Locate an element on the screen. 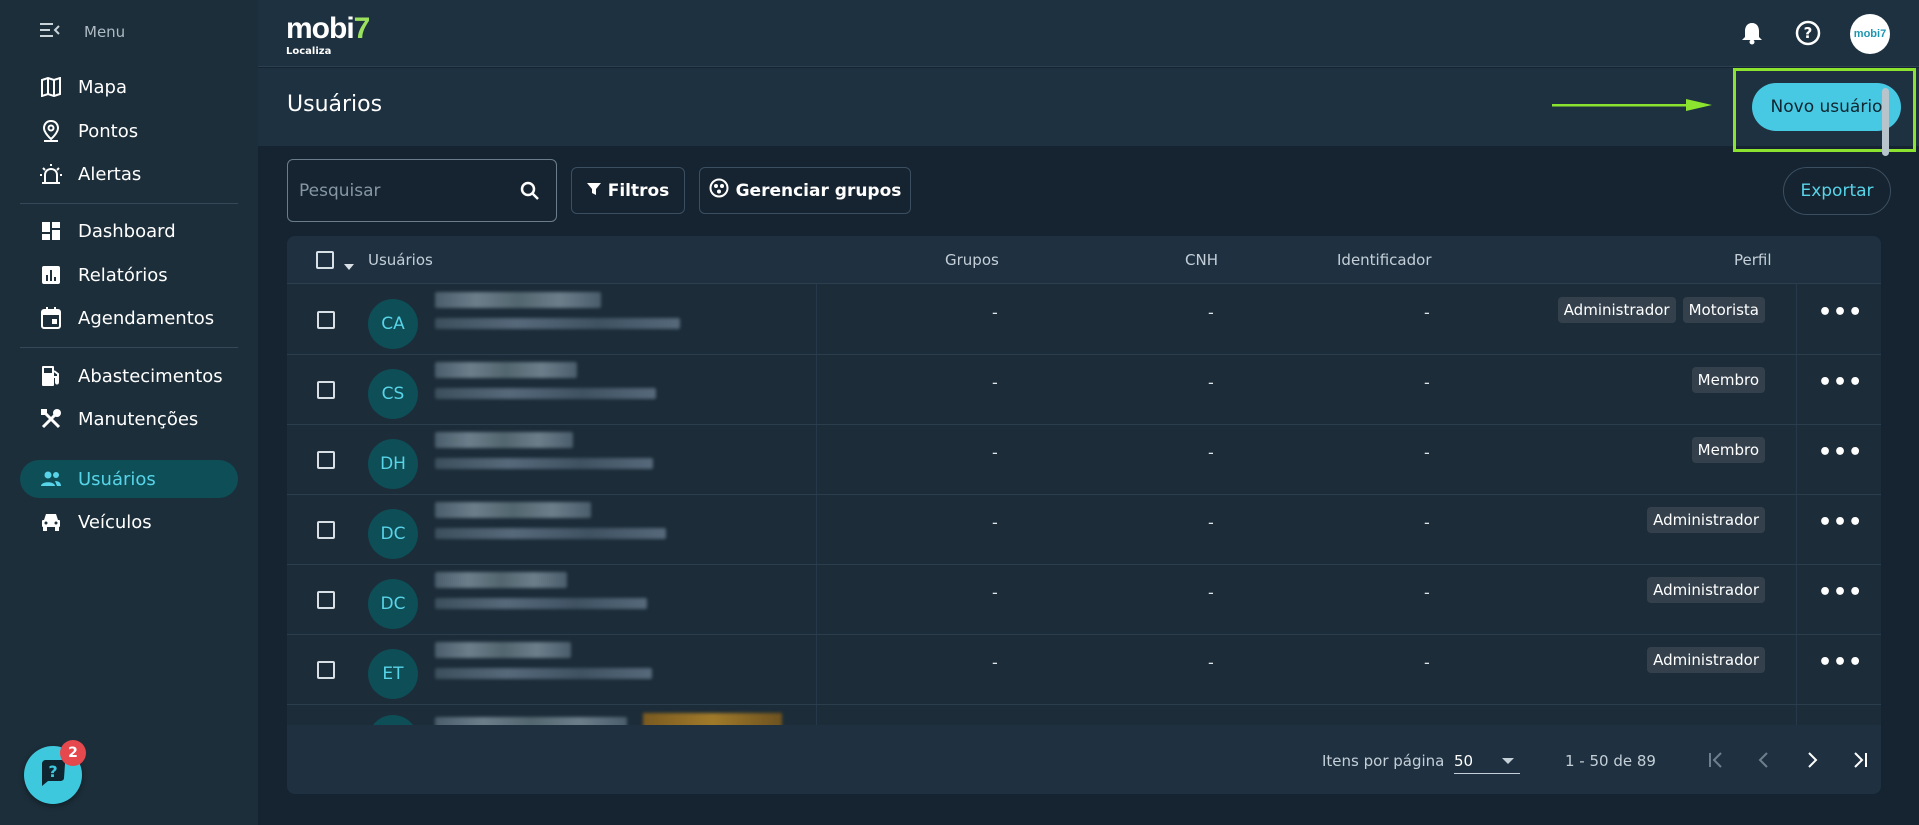 The width and height of the screenshot is (1919, 825). search-field is located at coordinates (422, 190).